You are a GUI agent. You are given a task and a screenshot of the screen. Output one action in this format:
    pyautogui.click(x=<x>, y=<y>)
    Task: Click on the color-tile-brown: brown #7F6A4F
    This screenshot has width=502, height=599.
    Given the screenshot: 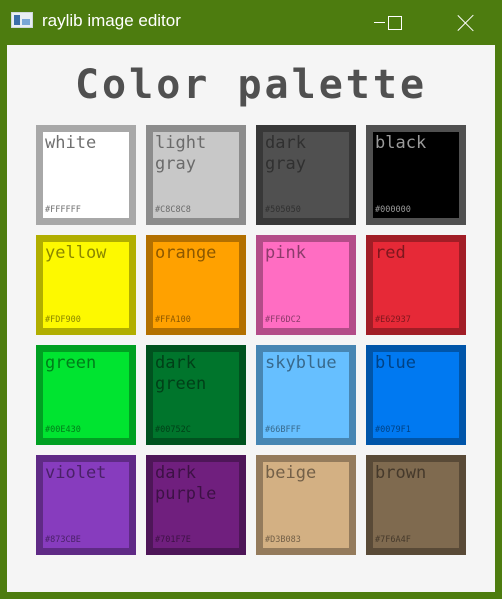 What is the action you would take?
    pyautogui.click(x=416, y=505)
    